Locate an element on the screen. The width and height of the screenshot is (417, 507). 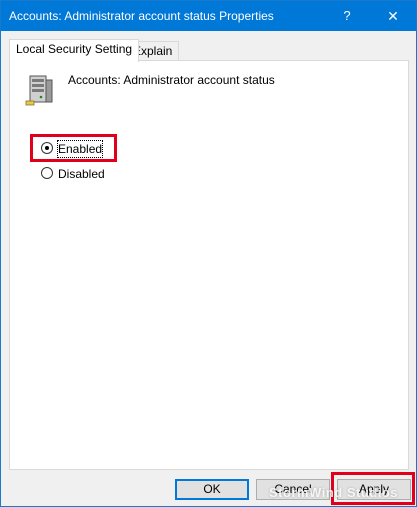
close-button: ✕ is located at coordinates (393, 16).